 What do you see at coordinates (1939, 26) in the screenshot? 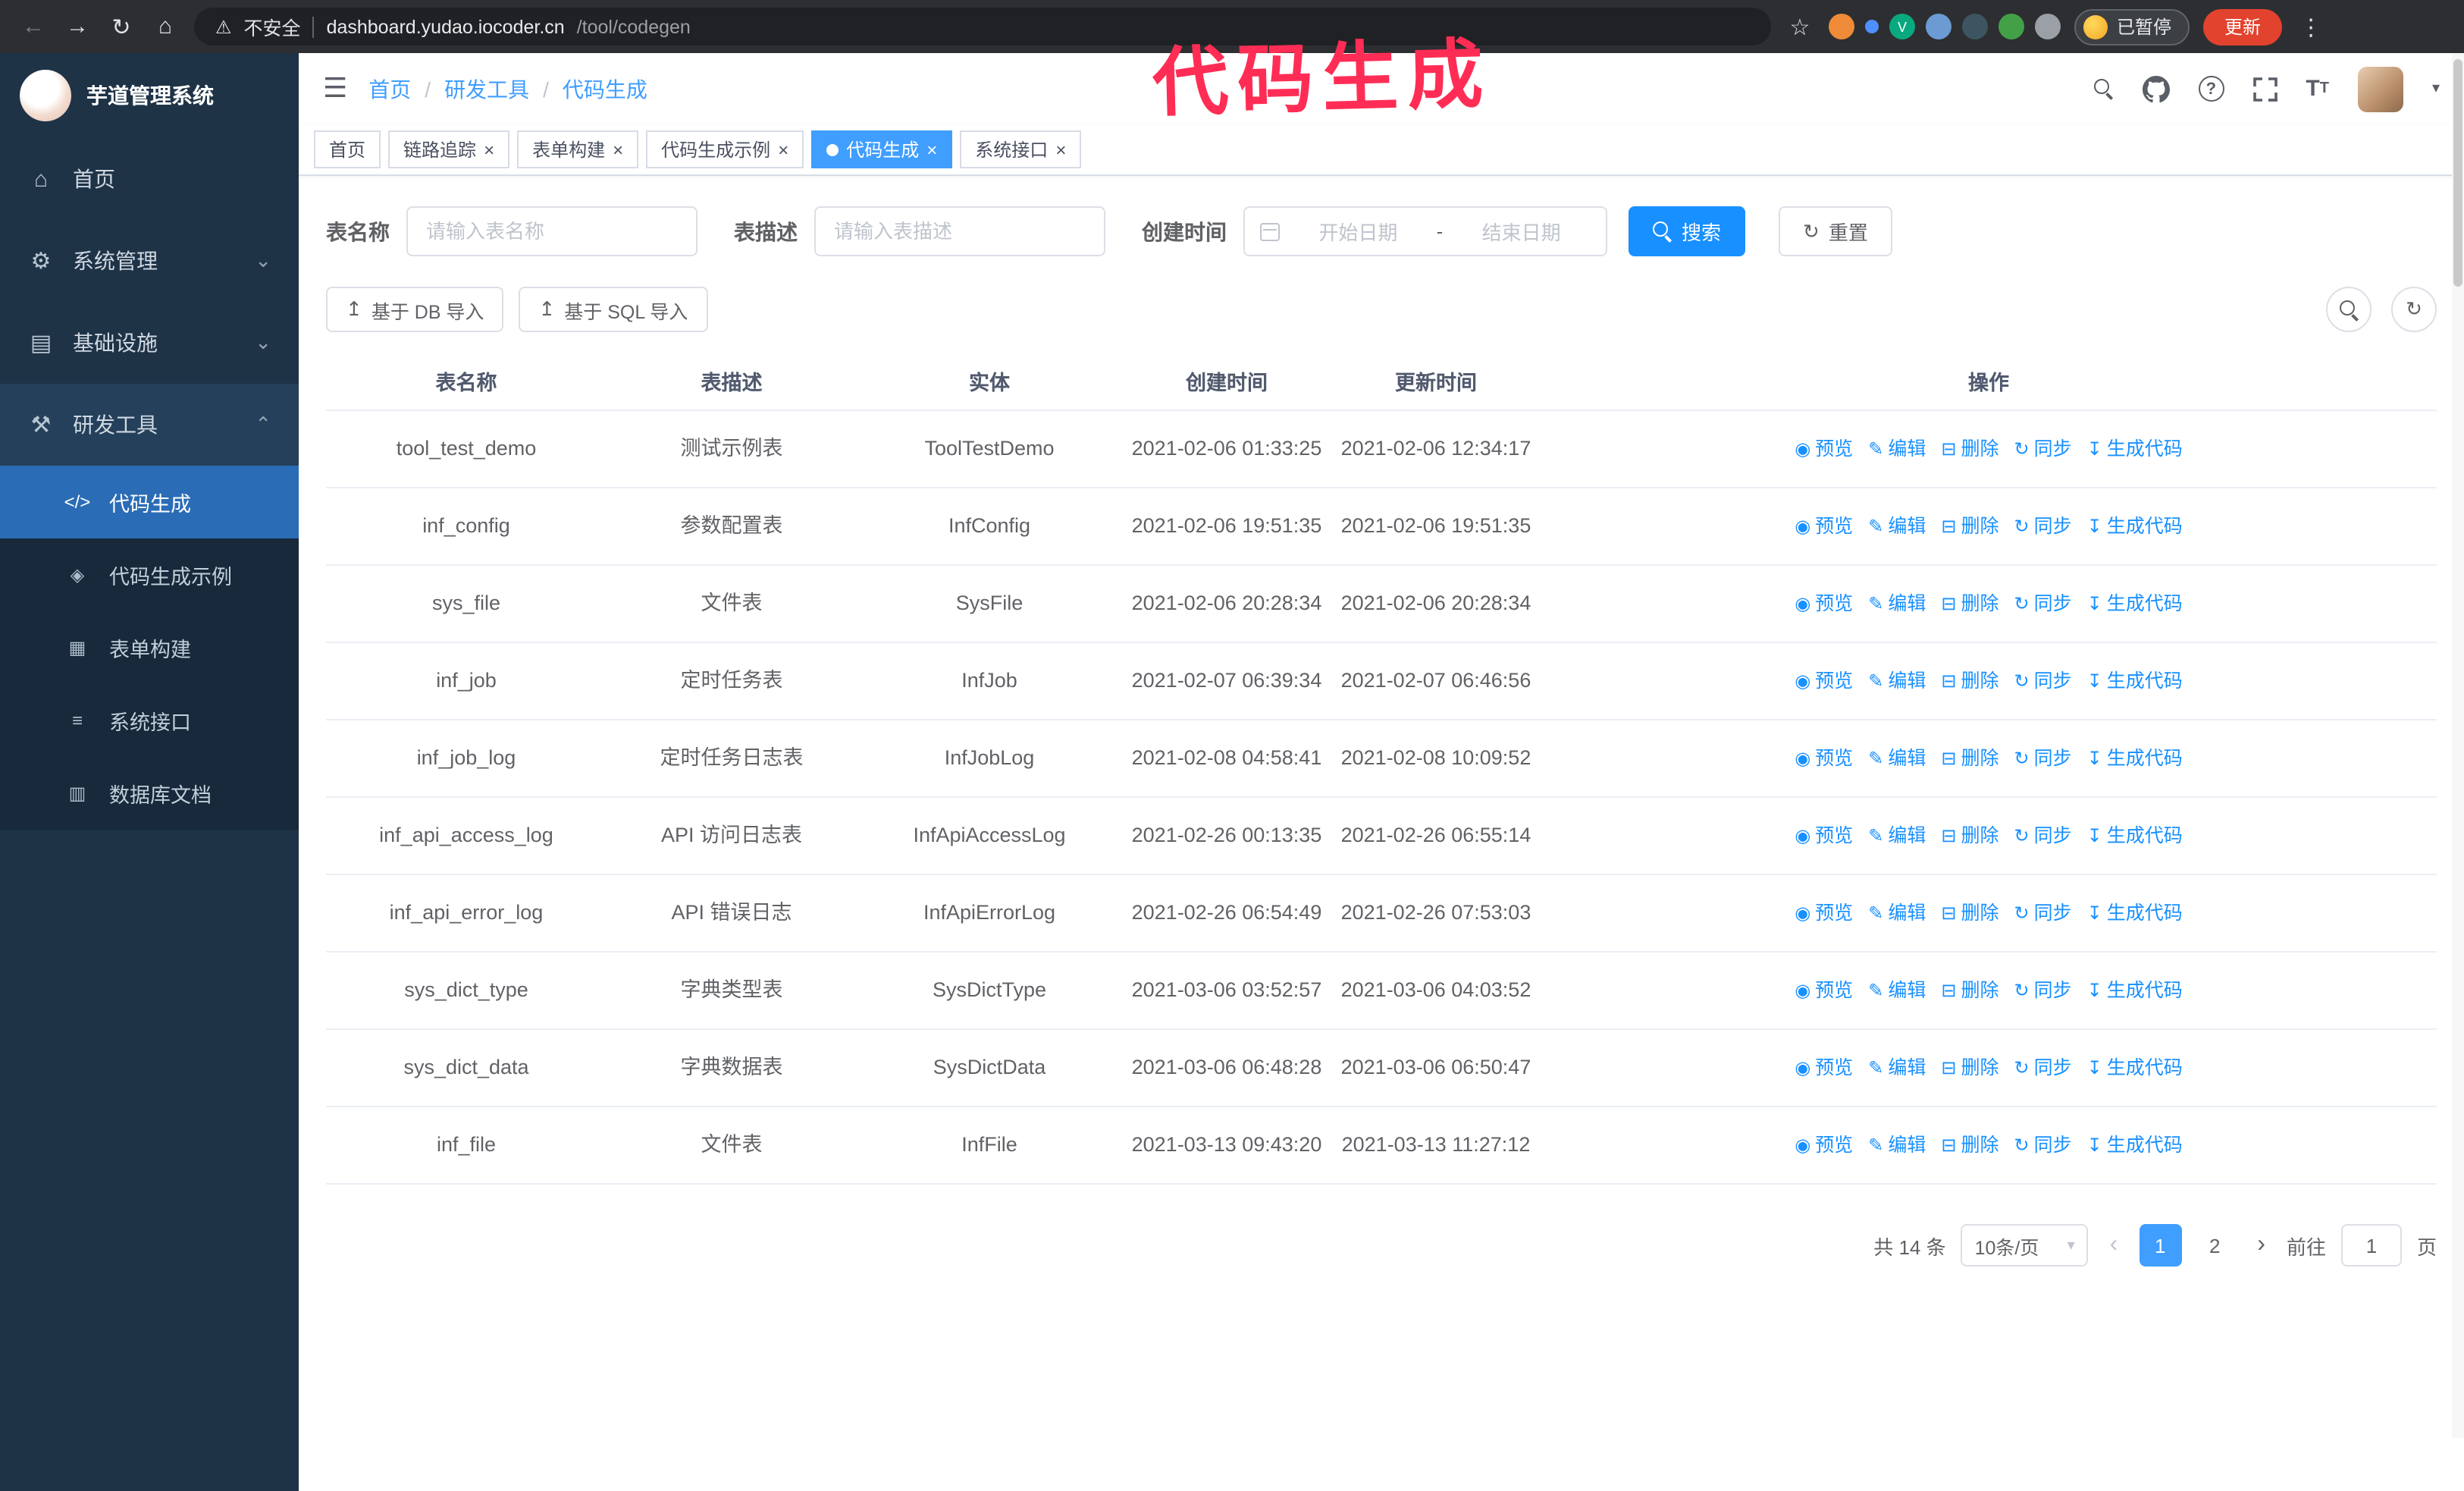
I see `people-extension-icon` at bounding box center [1939, 26].